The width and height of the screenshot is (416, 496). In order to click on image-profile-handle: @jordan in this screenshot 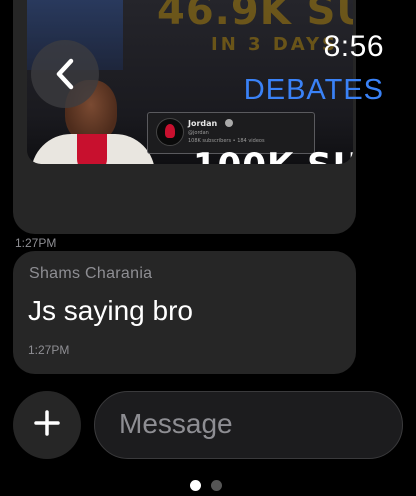, I will do `click(198, 133)`.